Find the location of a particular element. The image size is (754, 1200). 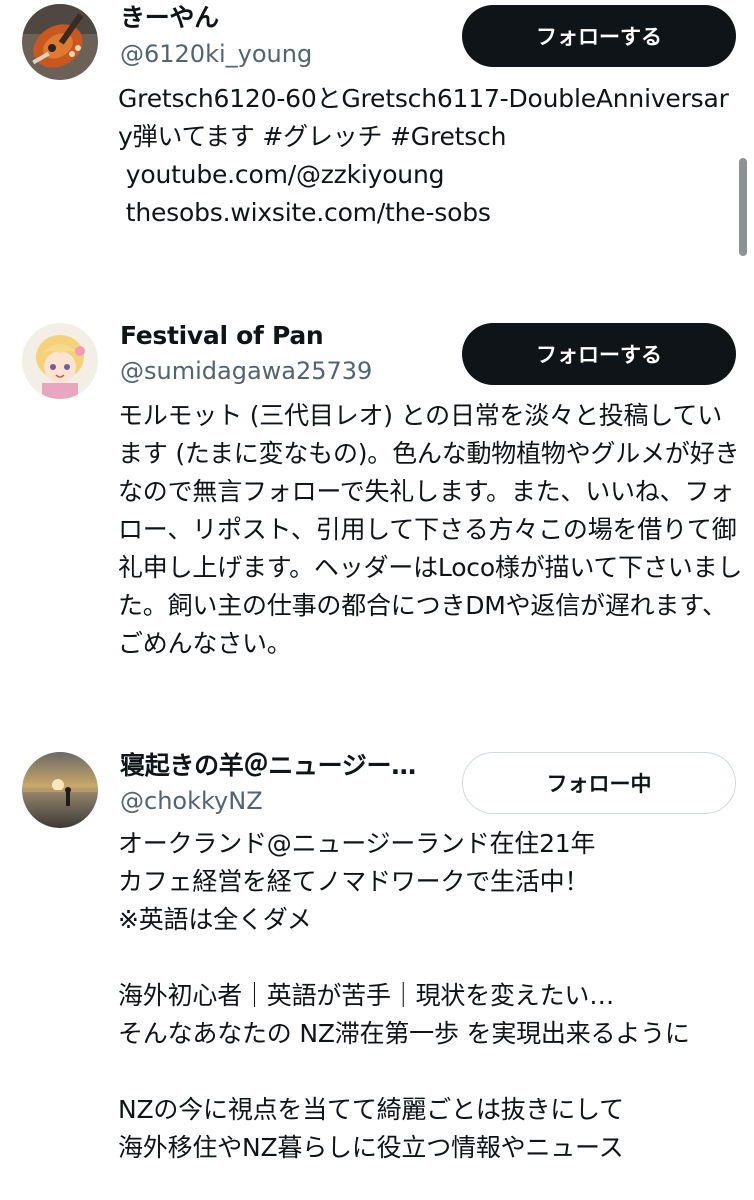

anime-girl-avatar-icon is located at coordinates (60, 361).